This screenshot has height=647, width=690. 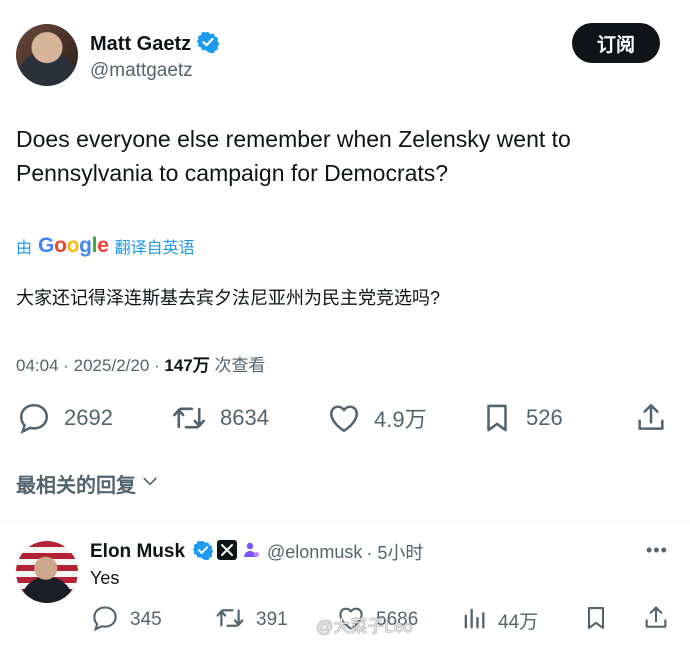 What do you see at coordinates (141, 71) in the screenshot?
I see `author-handle: @mattgaetz` at bounding box center [141, 71].